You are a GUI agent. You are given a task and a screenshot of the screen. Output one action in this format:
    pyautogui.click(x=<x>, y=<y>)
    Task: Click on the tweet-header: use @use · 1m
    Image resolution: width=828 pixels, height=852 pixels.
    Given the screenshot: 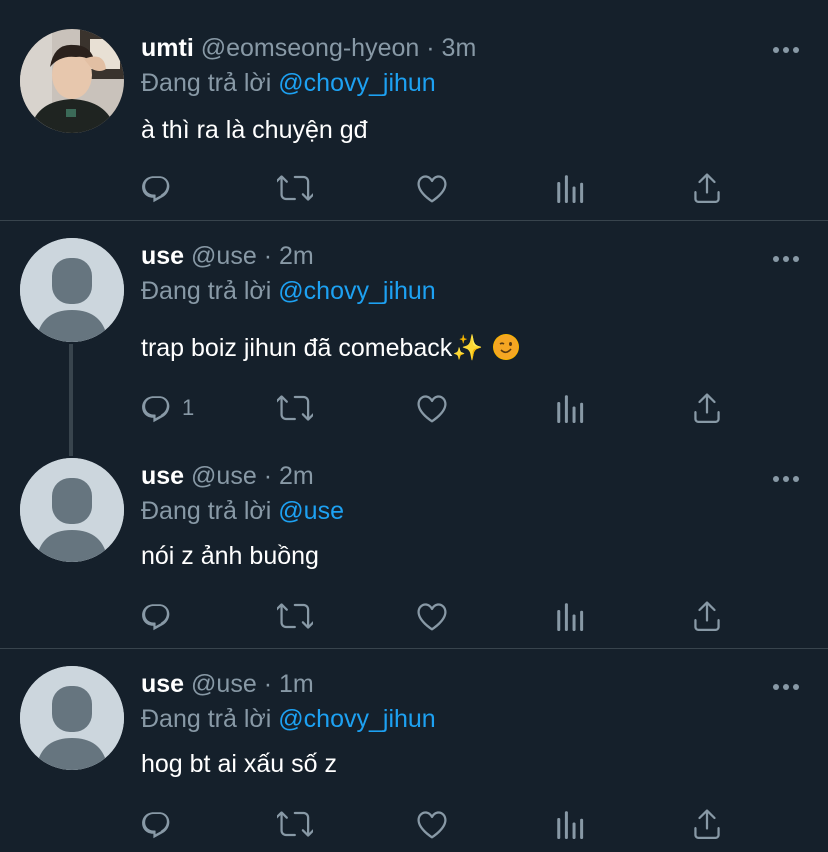 What is the action you would take?
    pyautogui.click(x=227, y=684)
    